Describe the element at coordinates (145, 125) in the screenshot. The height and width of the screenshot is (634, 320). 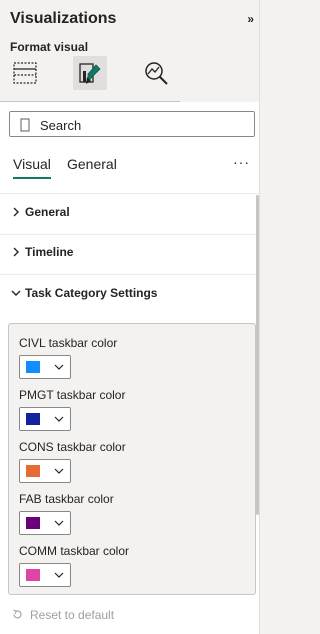
I see `search-input` at that location.